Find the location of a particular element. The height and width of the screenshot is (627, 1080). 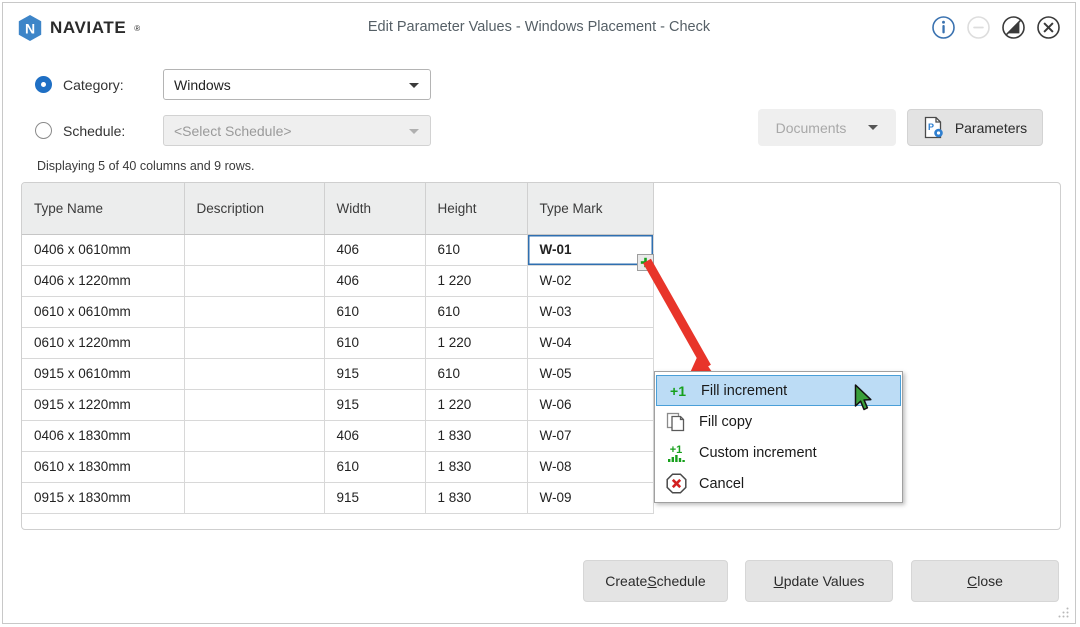

create-schedule-label-after: chedule is located at coordinates (681, 581).